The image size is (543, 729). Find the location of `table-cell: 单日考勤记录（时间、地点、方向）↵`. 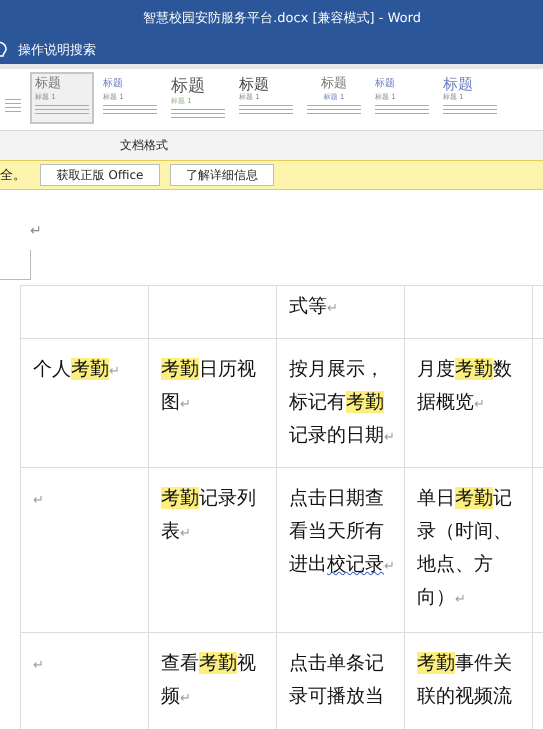

table-cell: 单日考勤记录（时间、地点、方向）↵ is located at coordinates (468, 550).